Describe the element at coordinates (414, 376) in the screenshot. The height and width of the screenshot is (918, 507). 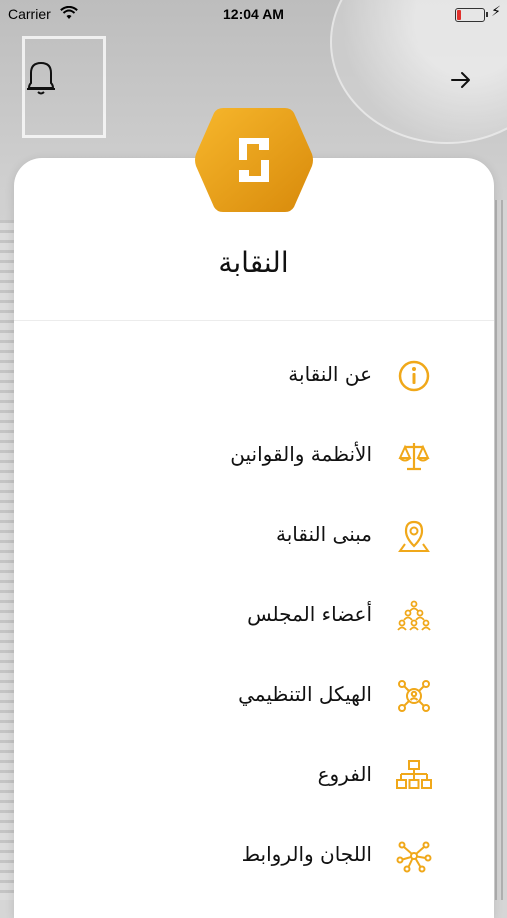
I see `info-icon` at that location.